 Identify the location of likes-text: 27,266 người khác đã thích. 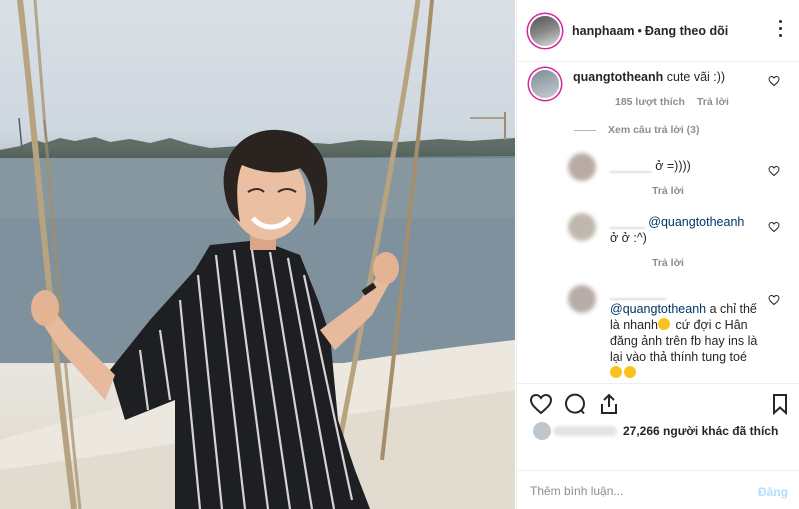
(700, 431).